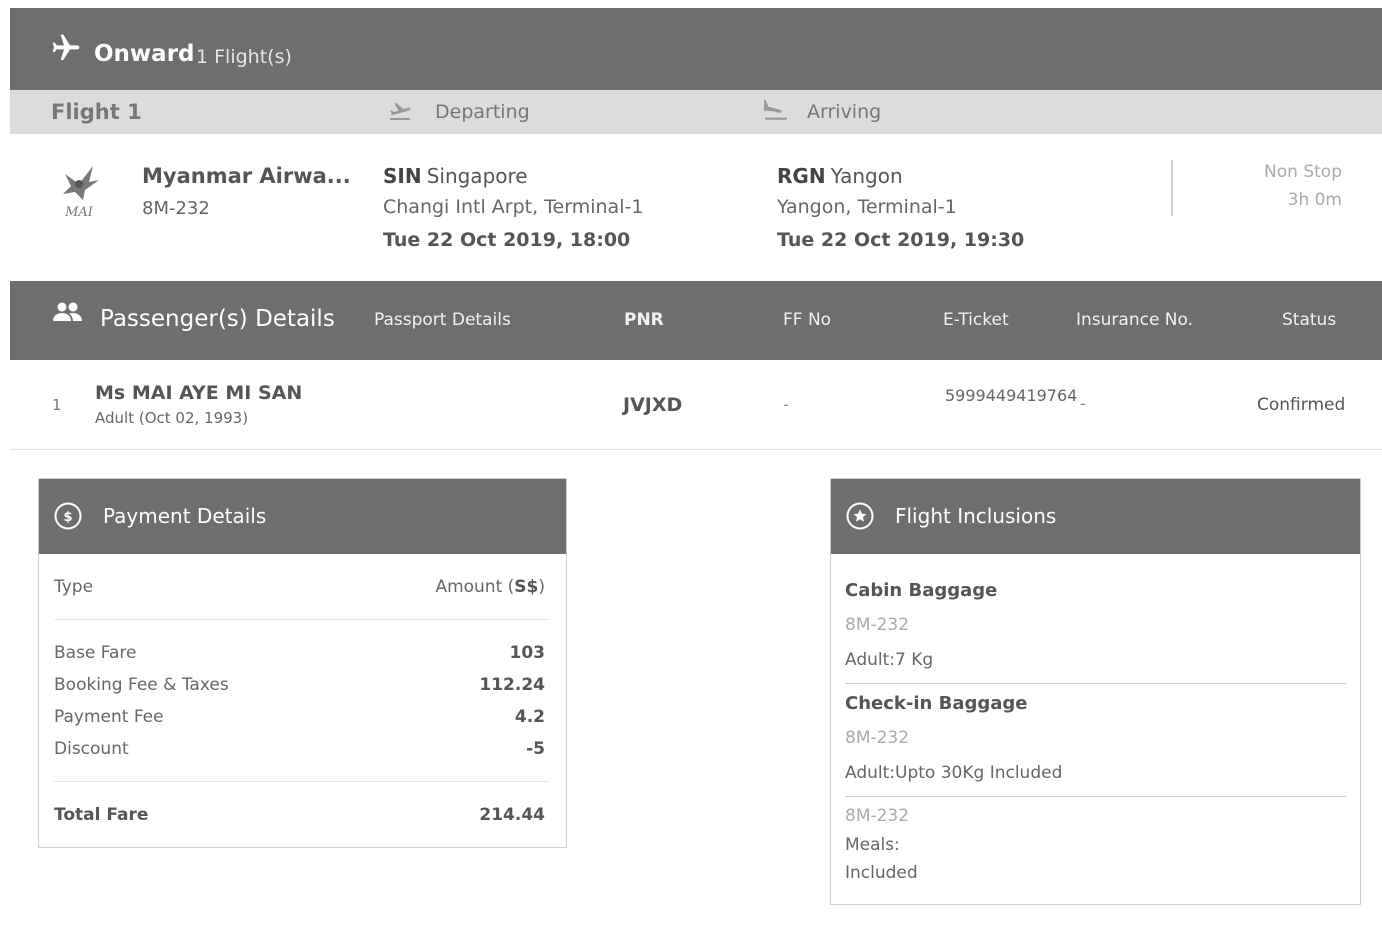  Describe the element at coordinates (96, 112) in the screenshot. I see `flight-label: Flight 1` at that location.